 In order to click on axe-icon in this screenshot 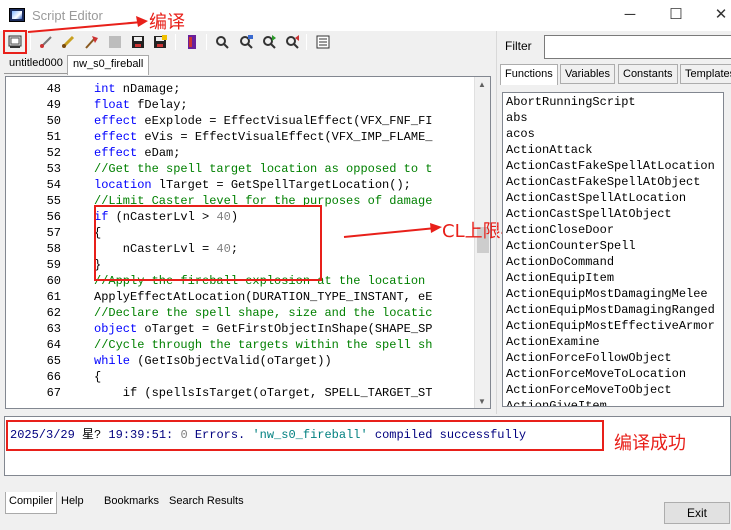, I will do `click(91, 42)`.